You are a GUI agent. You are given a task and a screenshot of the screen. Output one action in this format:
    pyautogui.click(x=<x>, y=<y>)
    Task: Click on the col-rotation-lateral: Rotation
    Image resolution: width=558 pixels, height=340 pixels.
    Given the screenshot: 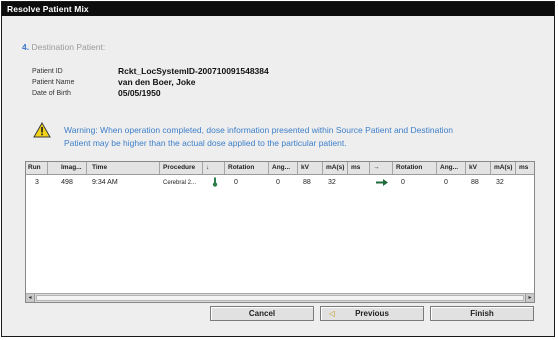 What is the action you would take?
    pyautogui.click(x=415, y=168)
    